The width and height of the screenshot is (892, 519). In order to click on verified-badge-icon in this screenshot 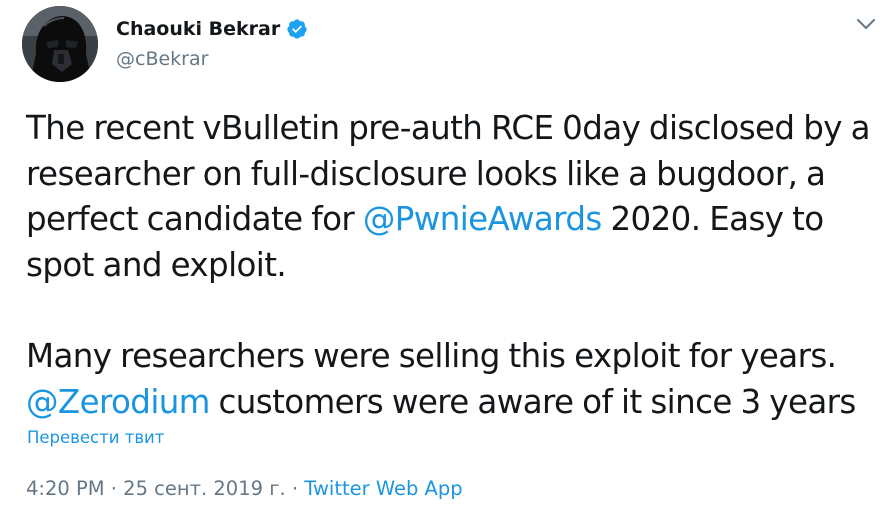, I will do `click(297, 29)`.